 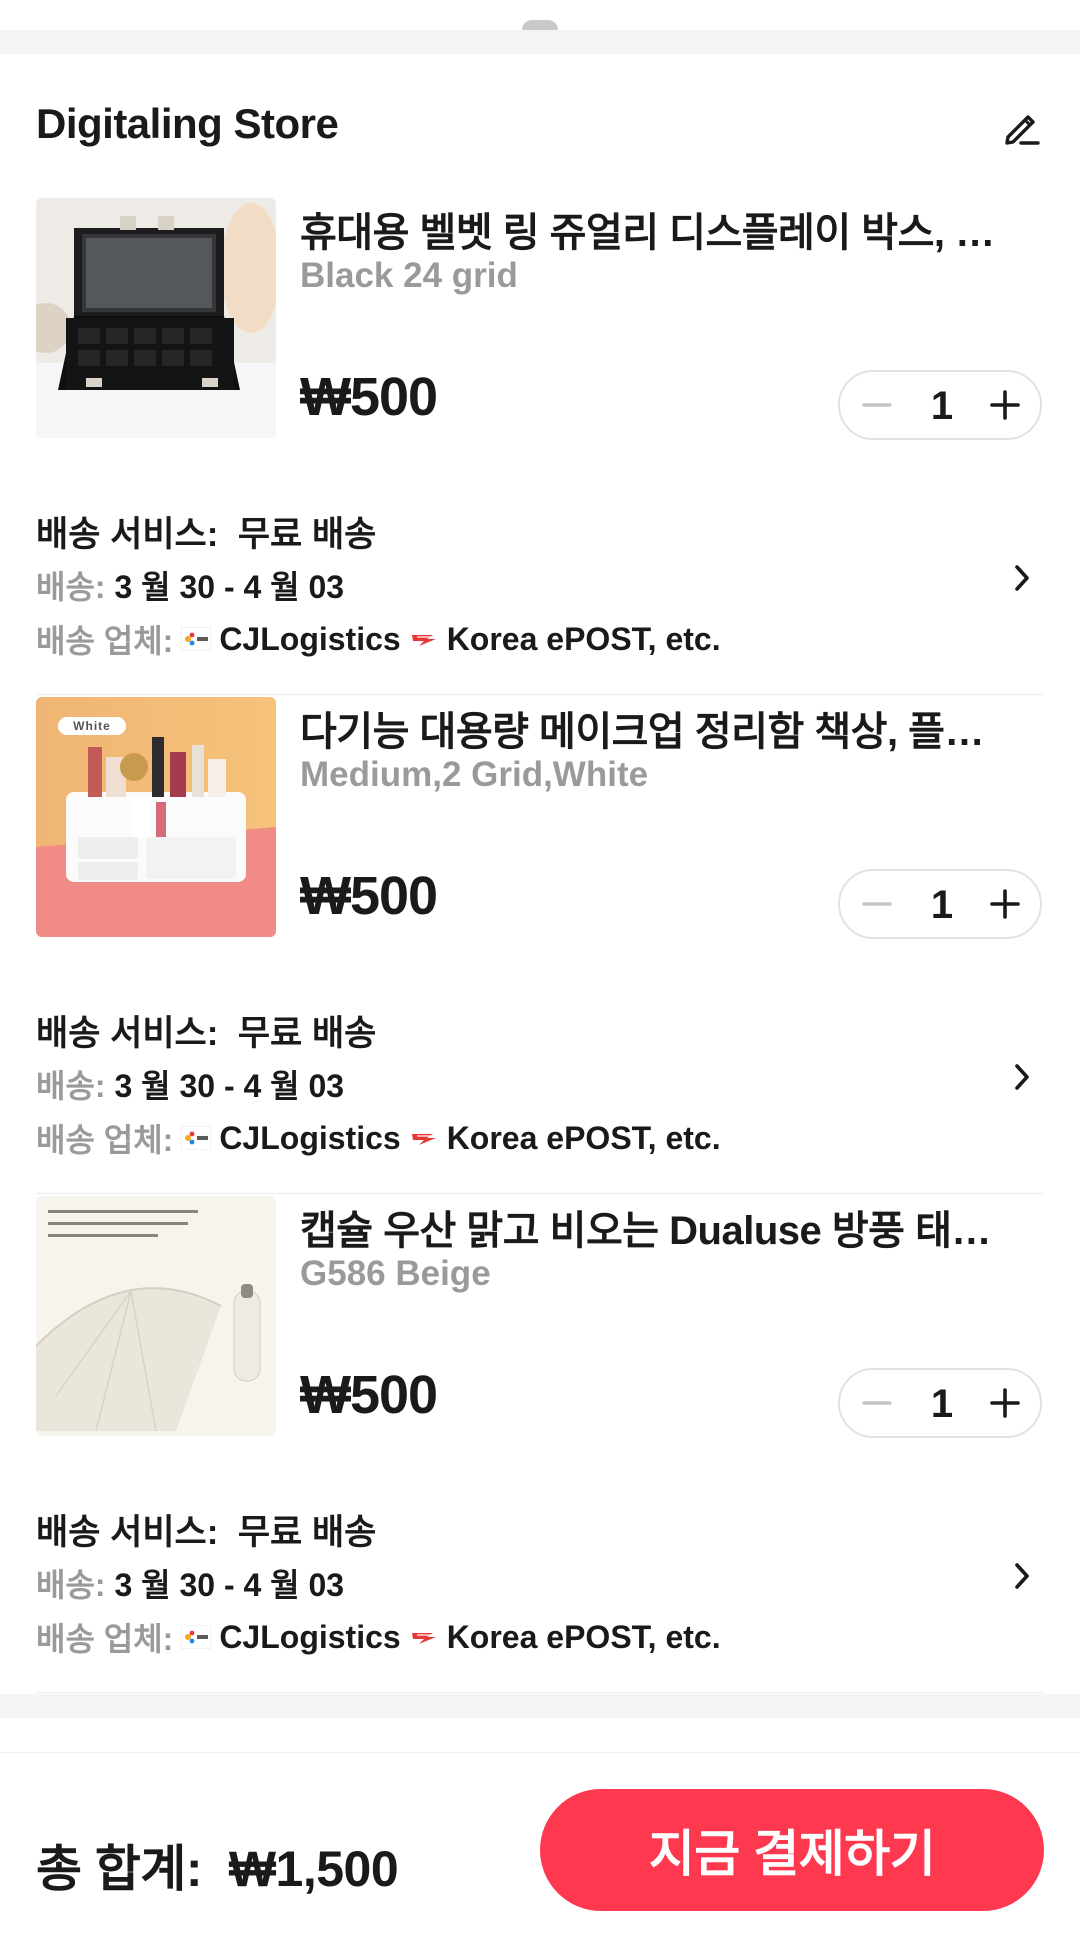 What do you see at coordinates (474, 775) in the screenshot?
I see `product-variant: Medium,2 Grid,White` at bounding box center [474, 775].